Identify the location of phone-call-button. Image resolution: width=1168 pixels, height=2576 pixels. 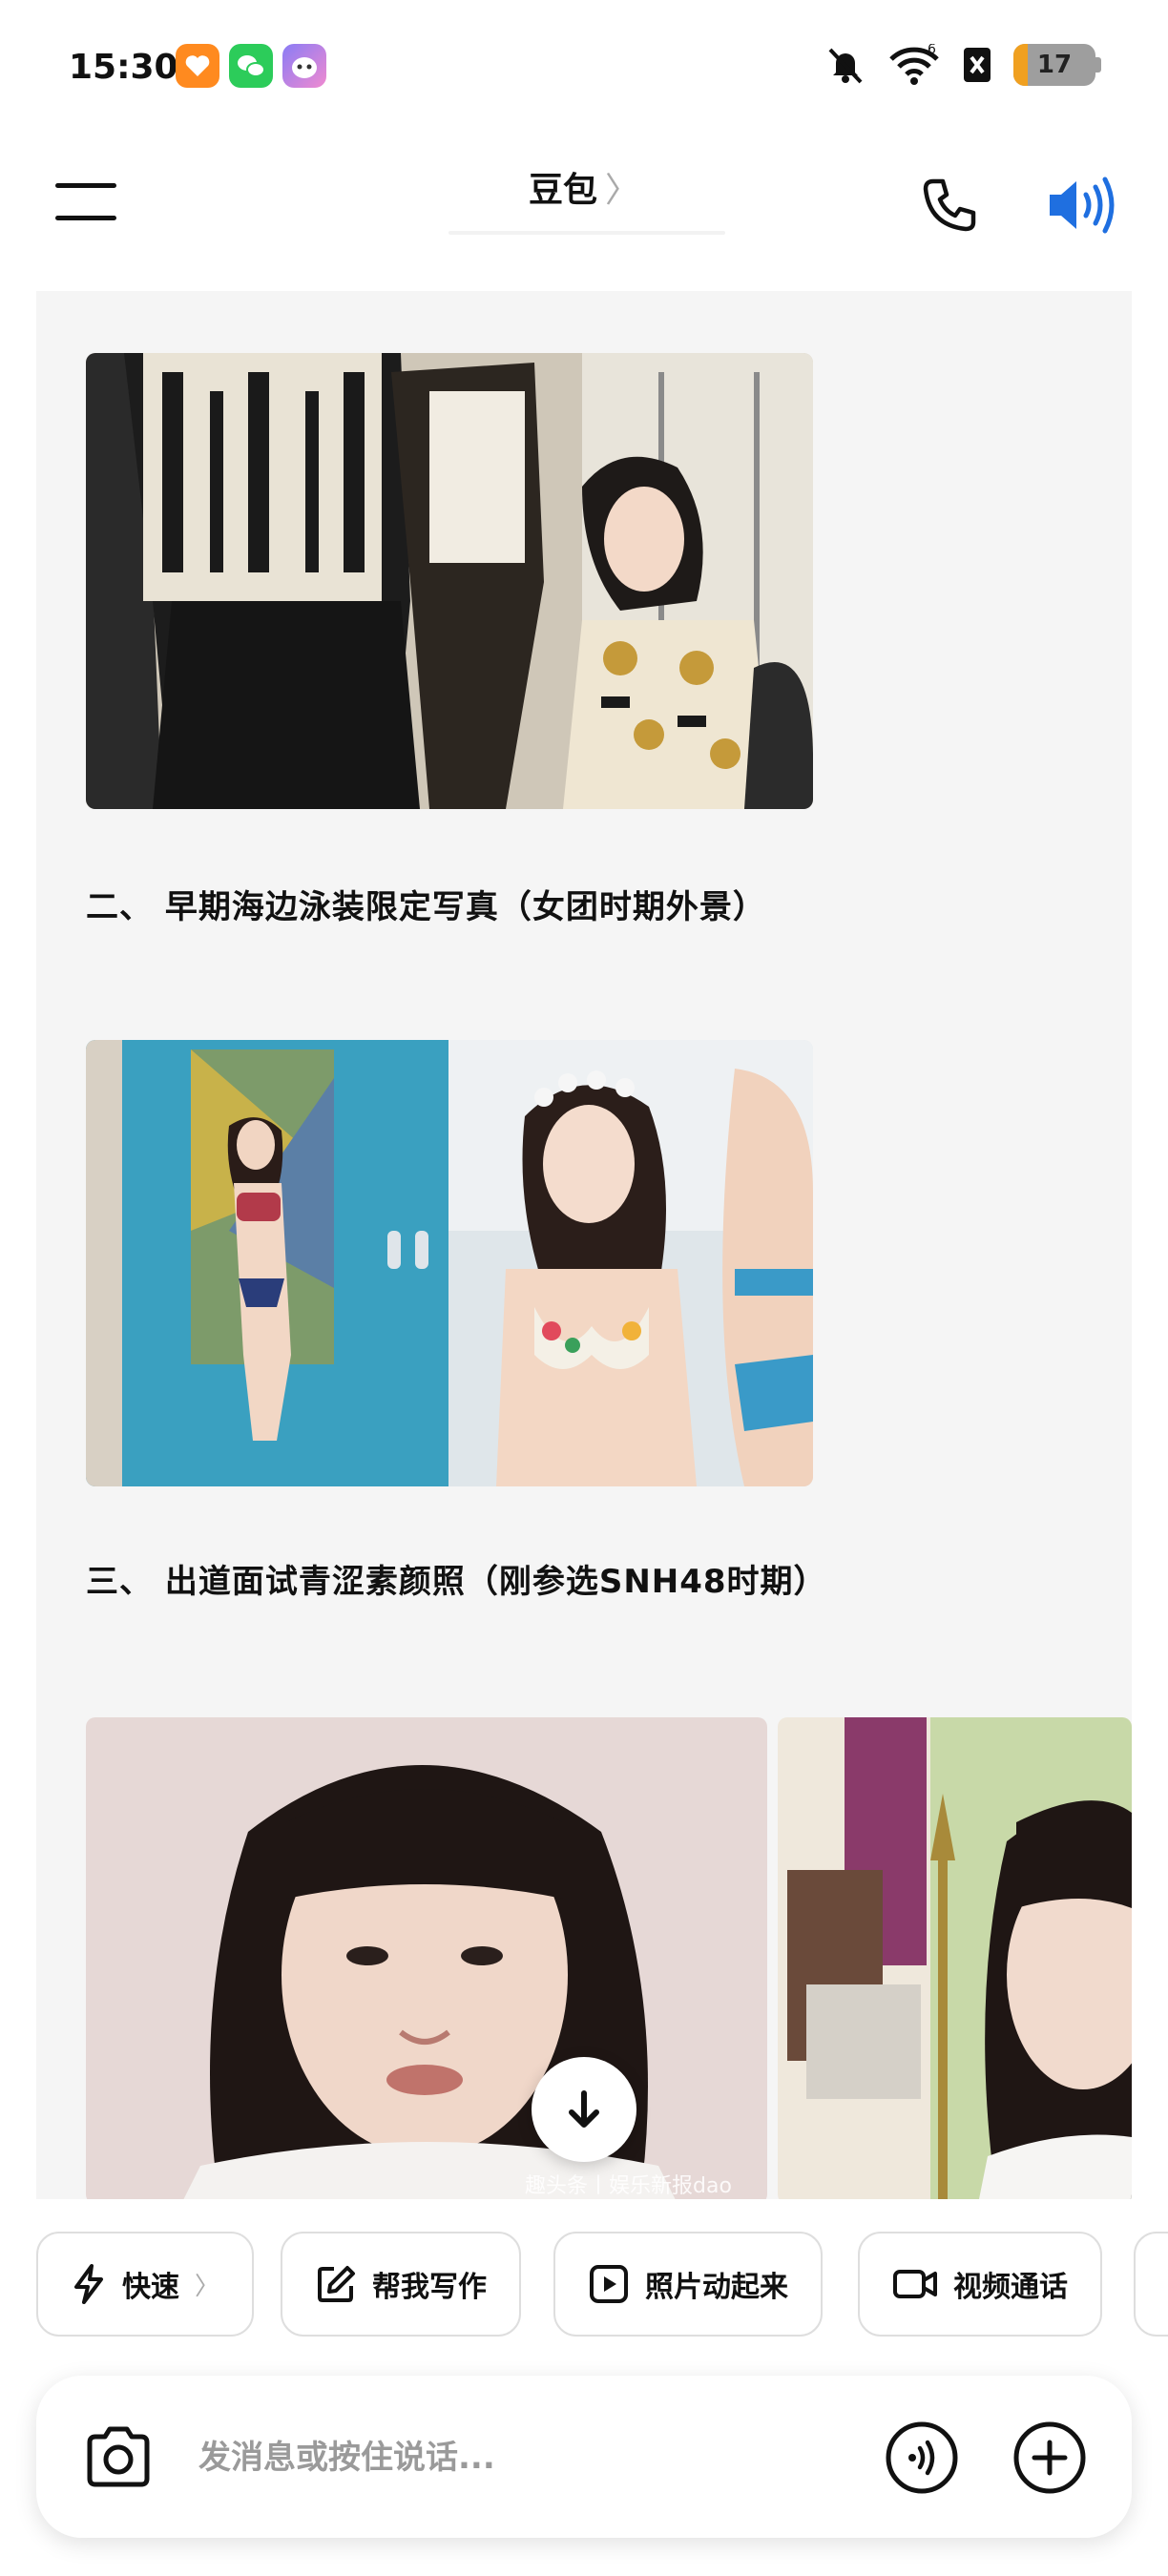
(949, 205).